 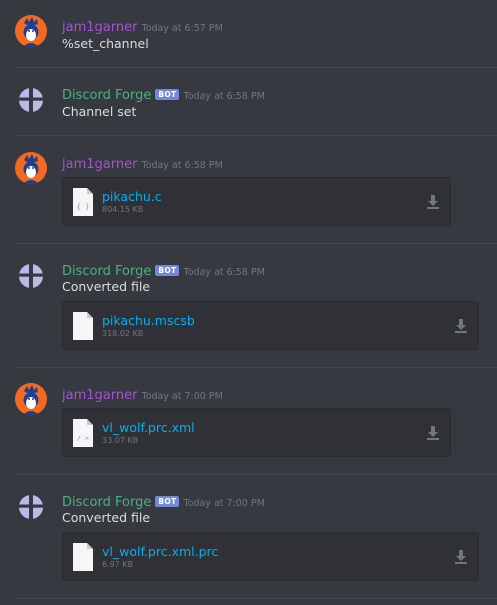 I want to click on file-attachment: { } pikachu.c 804.15 KB, so click(x=256, y=201).